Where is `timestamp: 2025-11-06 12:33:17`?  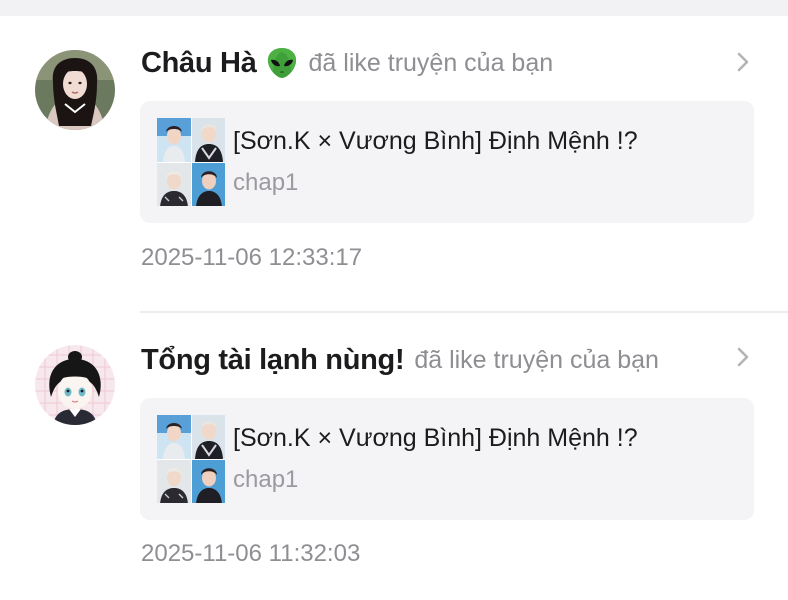
timestamp: 2025-11-06 12:33:17 is located at coordinates (252, 257).